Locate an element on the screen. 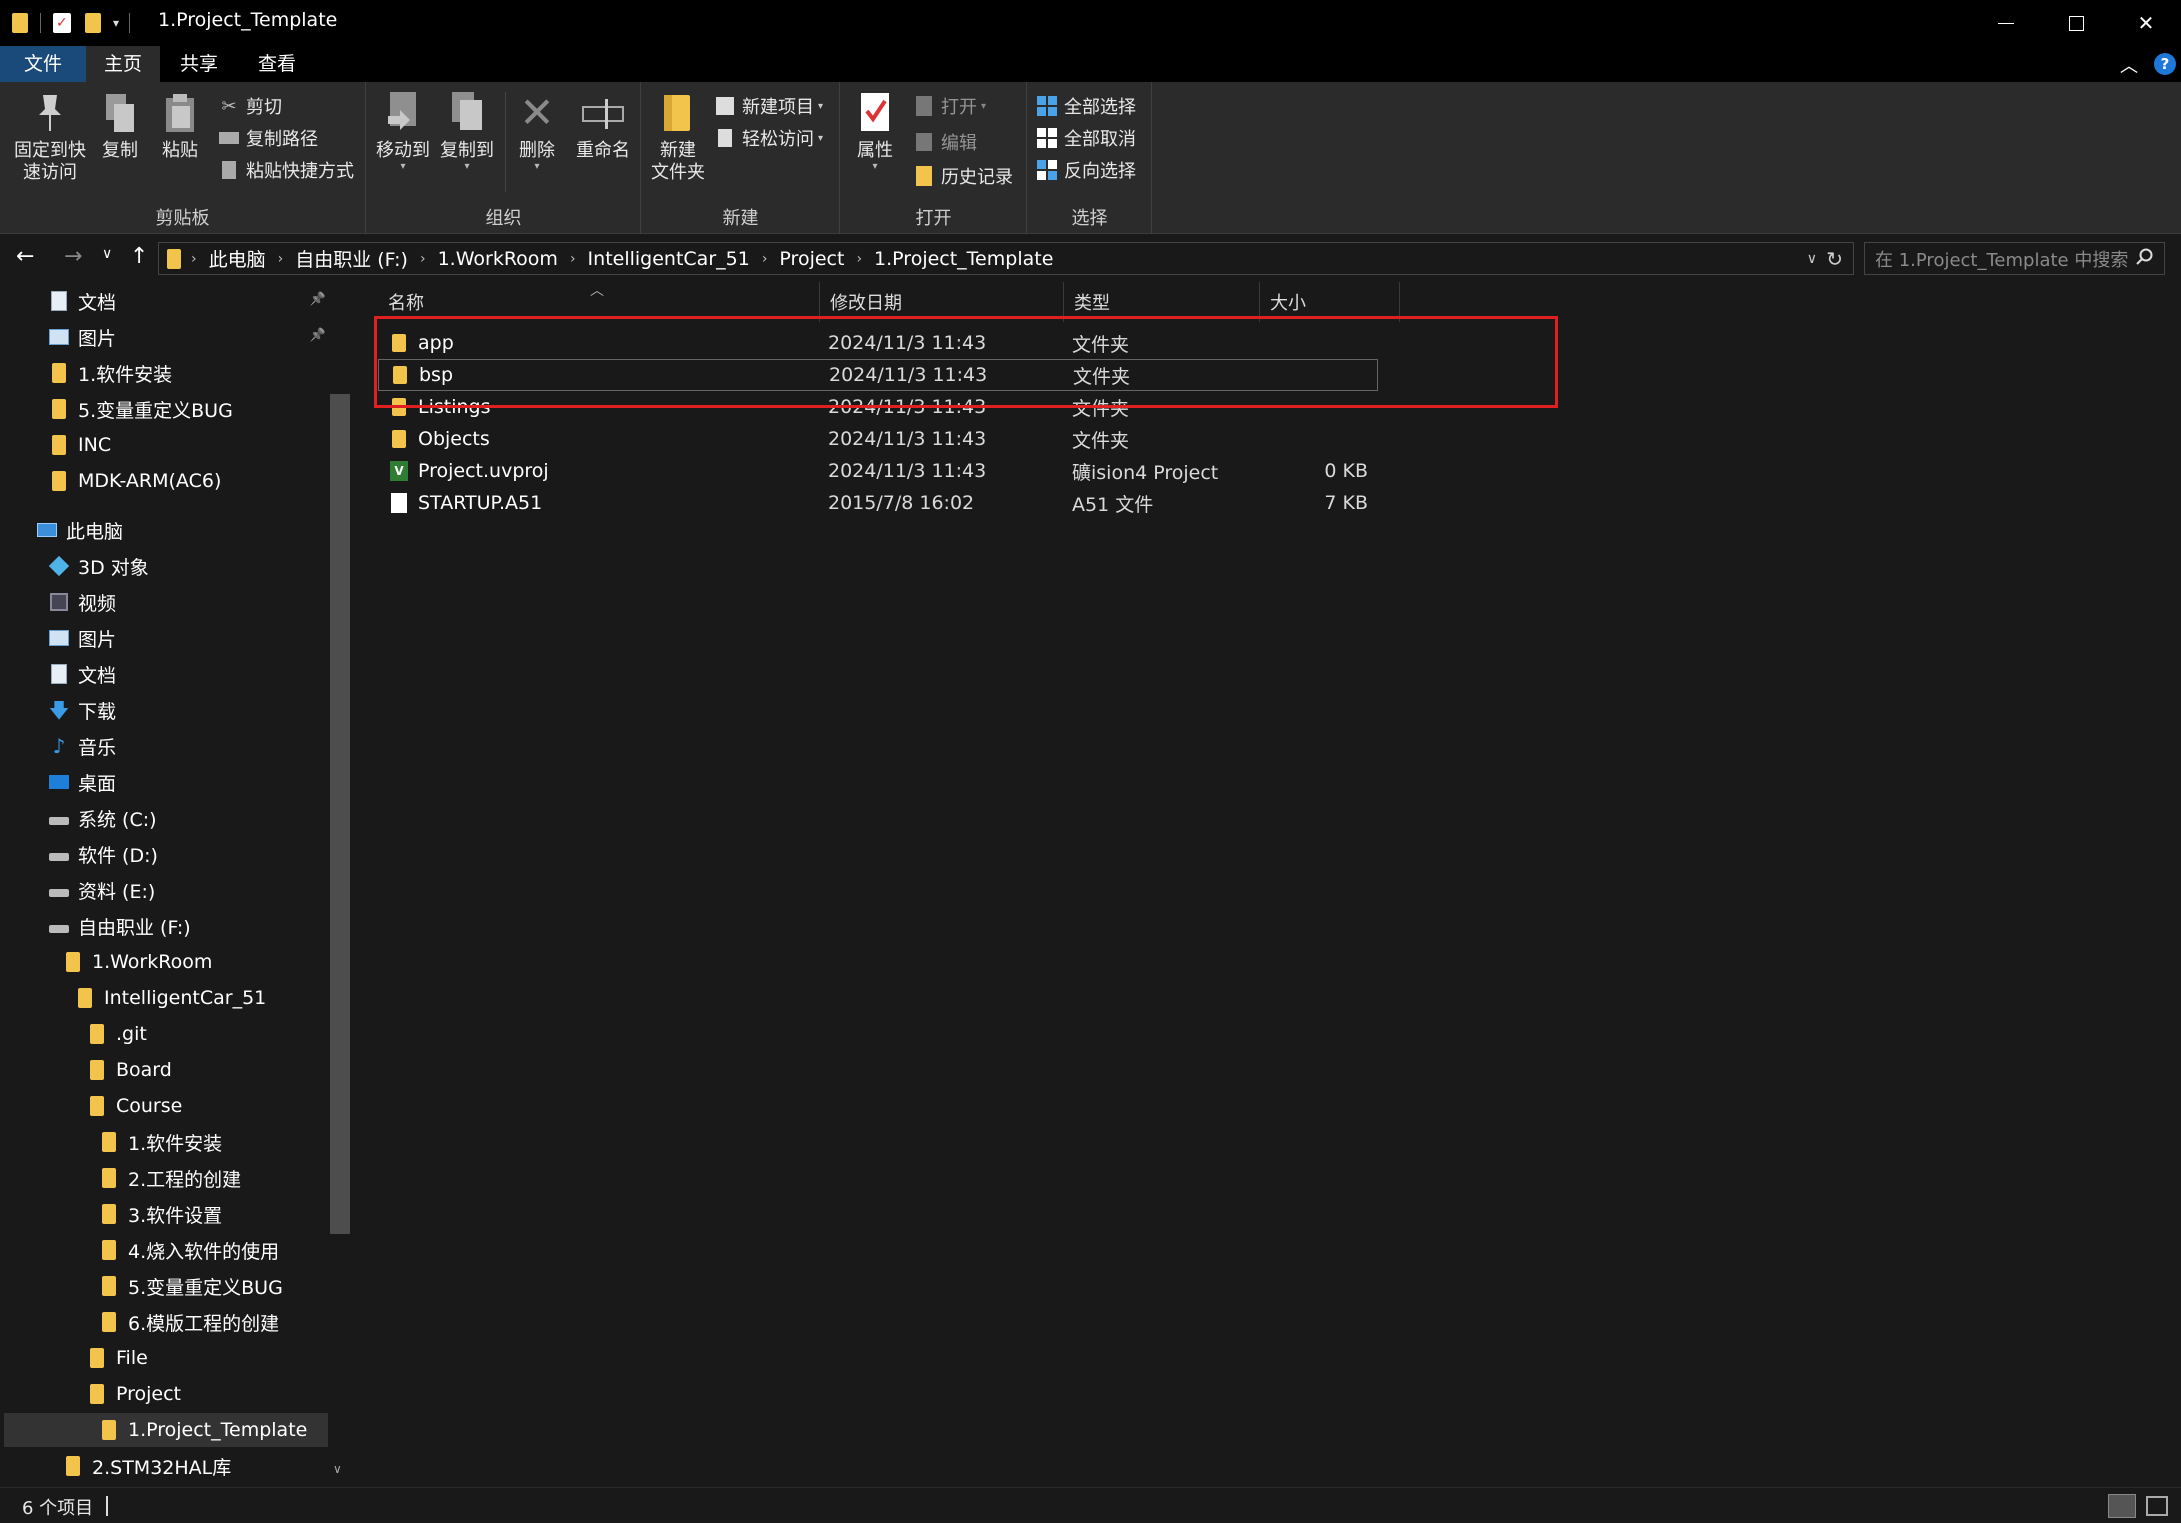  forward-arrow-icon: → is located at coordinates (73, 256).